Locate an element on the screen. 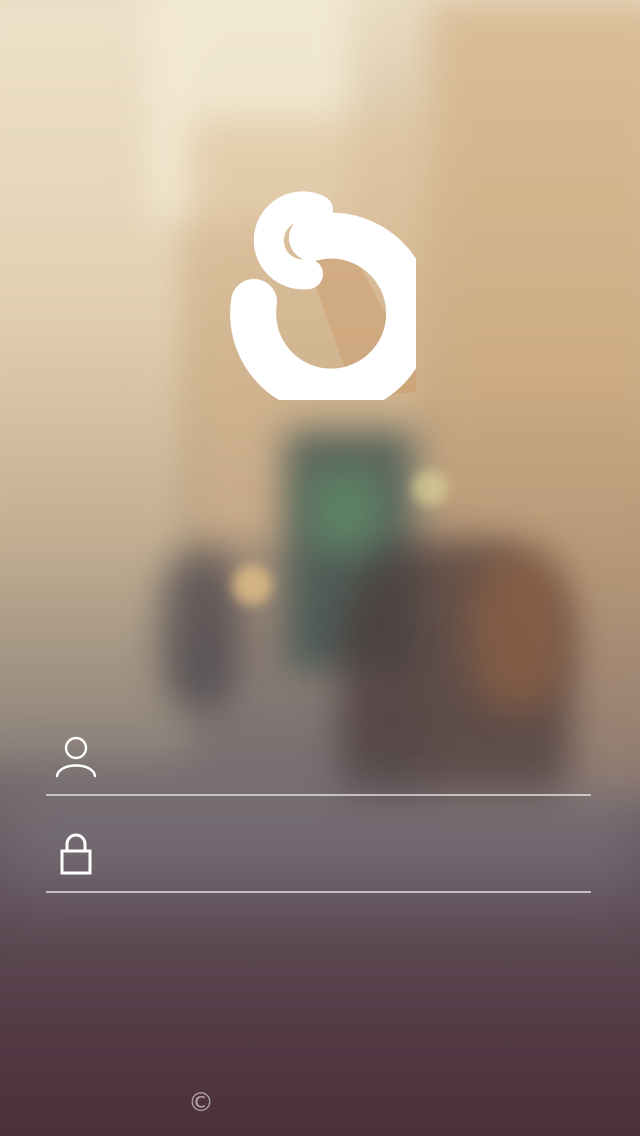 The image size is (640, 1136). username-field is located at coordinates (318, 757).